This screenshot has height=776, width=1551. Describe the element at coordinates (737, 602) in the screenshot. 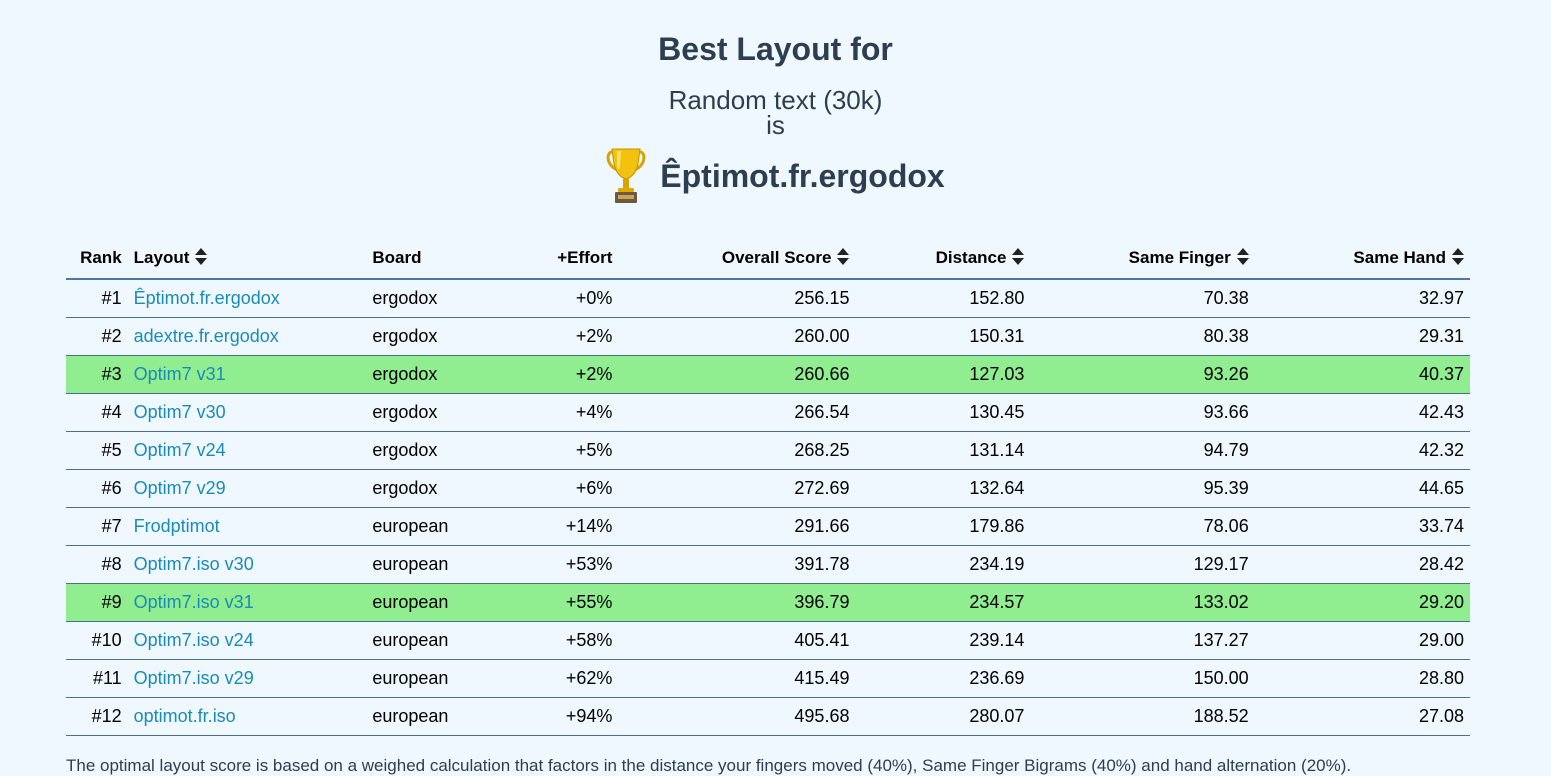

I see `overall-score-cell: 396.79` at that location.